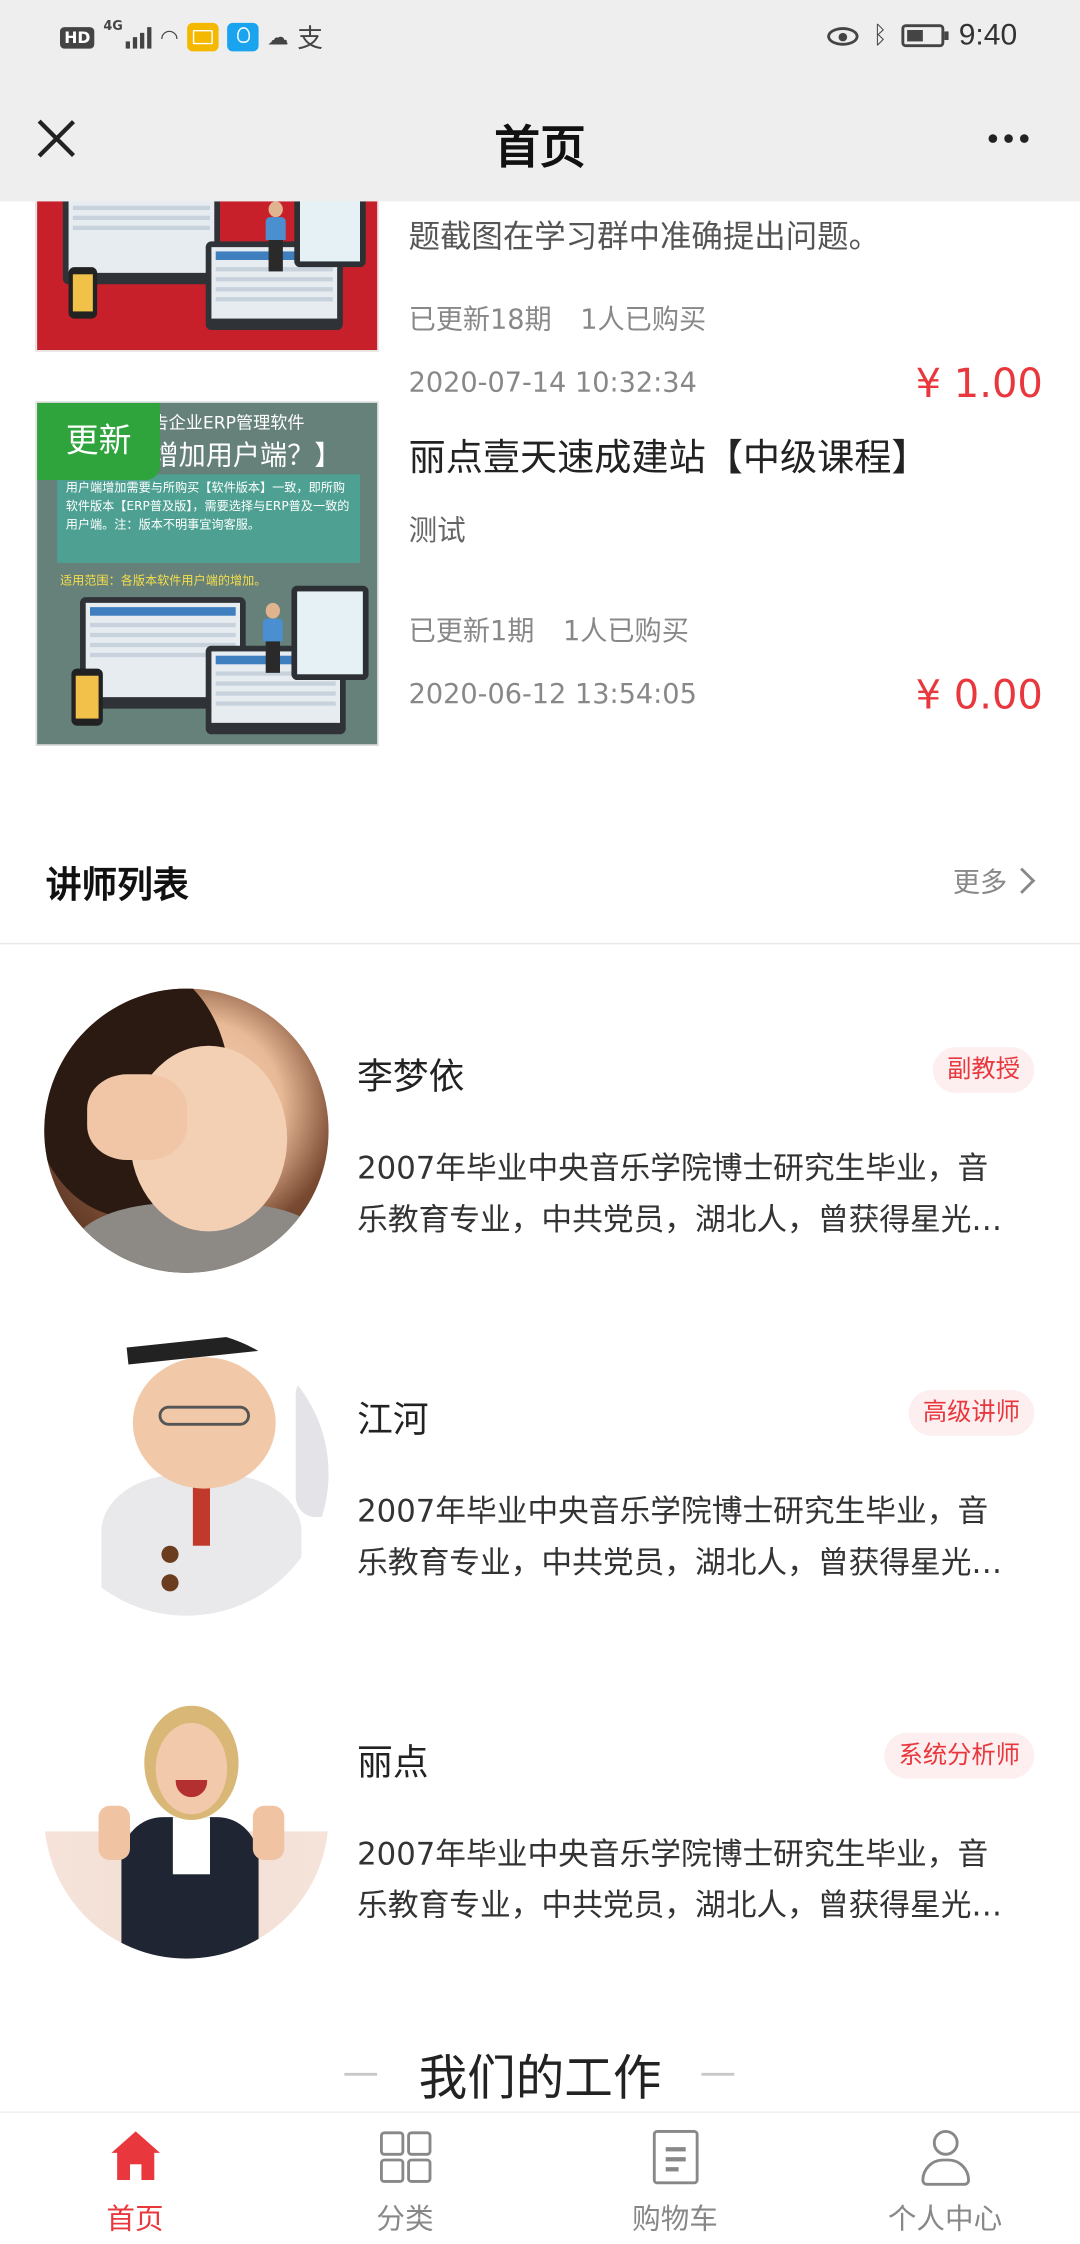 The width and height of the screenshot is (1080, 2244). I want to click on tablet-illustration, so click(330, 632).